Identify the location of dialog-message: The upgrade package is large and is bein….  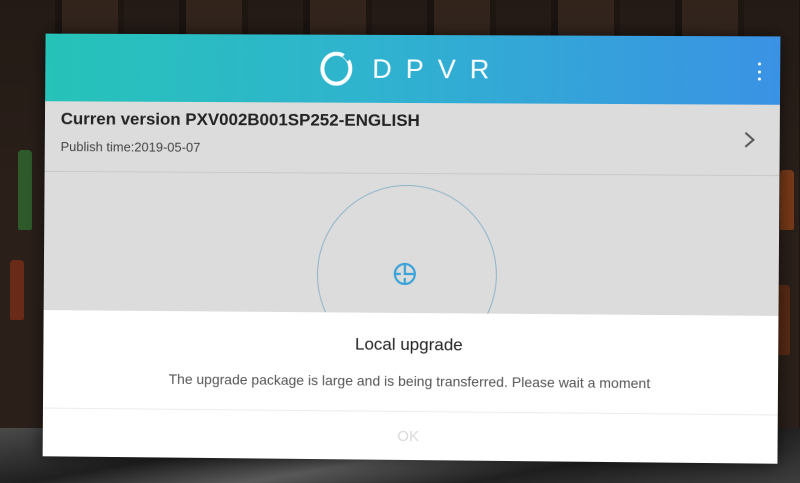
(410, 381).